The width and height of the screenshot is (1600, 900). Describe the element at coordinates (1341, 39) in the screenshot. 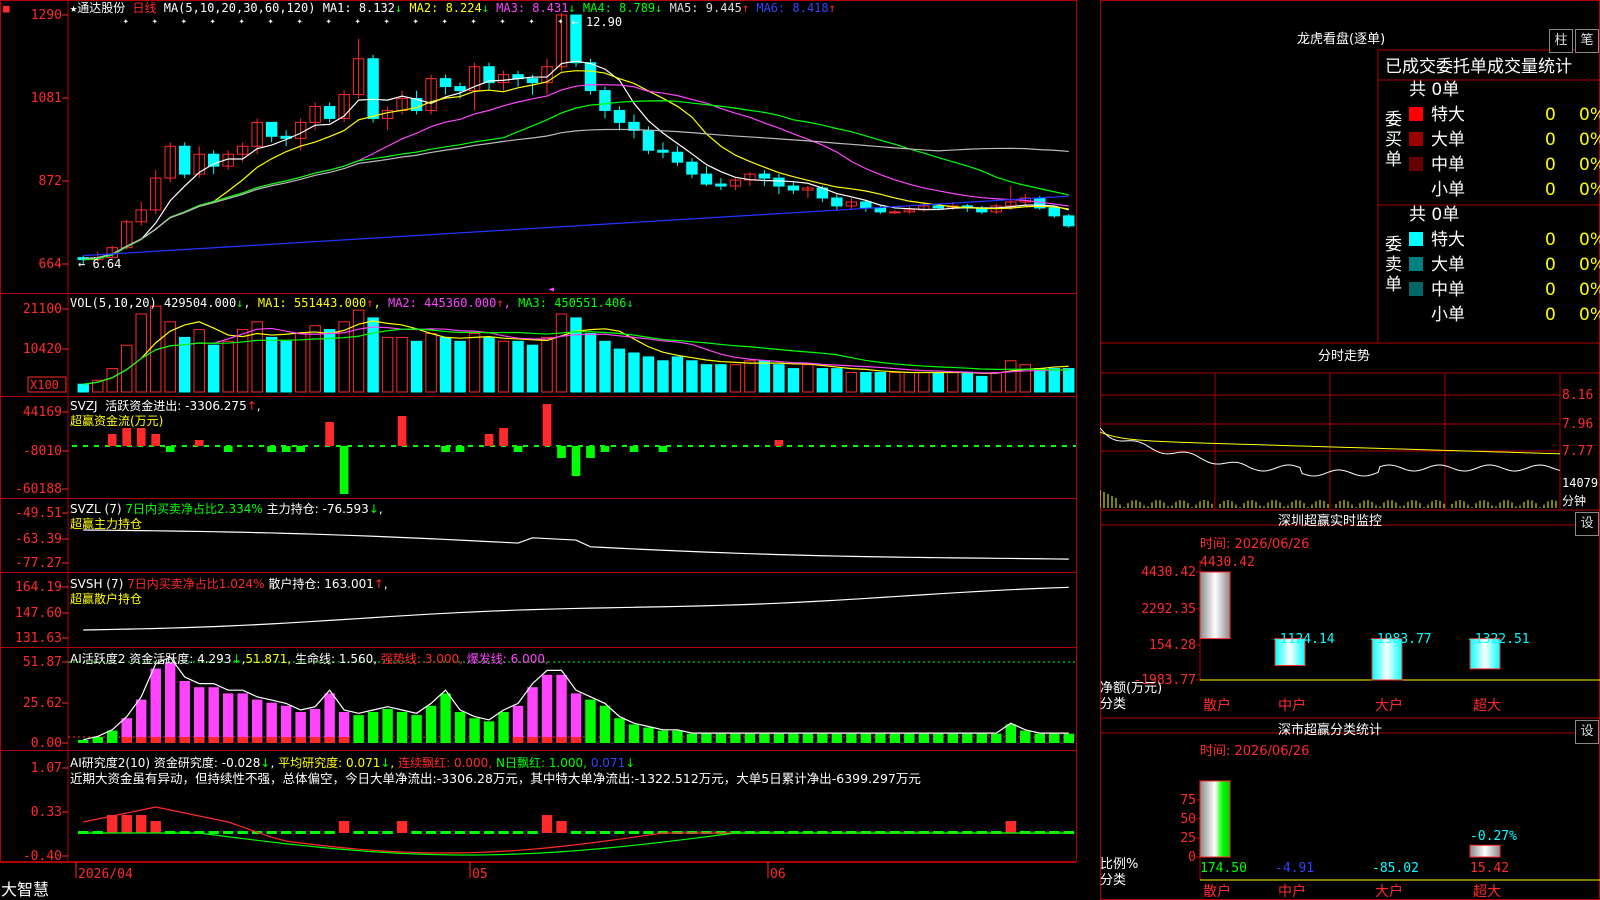

I see `dragon-title: 龙虎看盘(逐单)` at that location.